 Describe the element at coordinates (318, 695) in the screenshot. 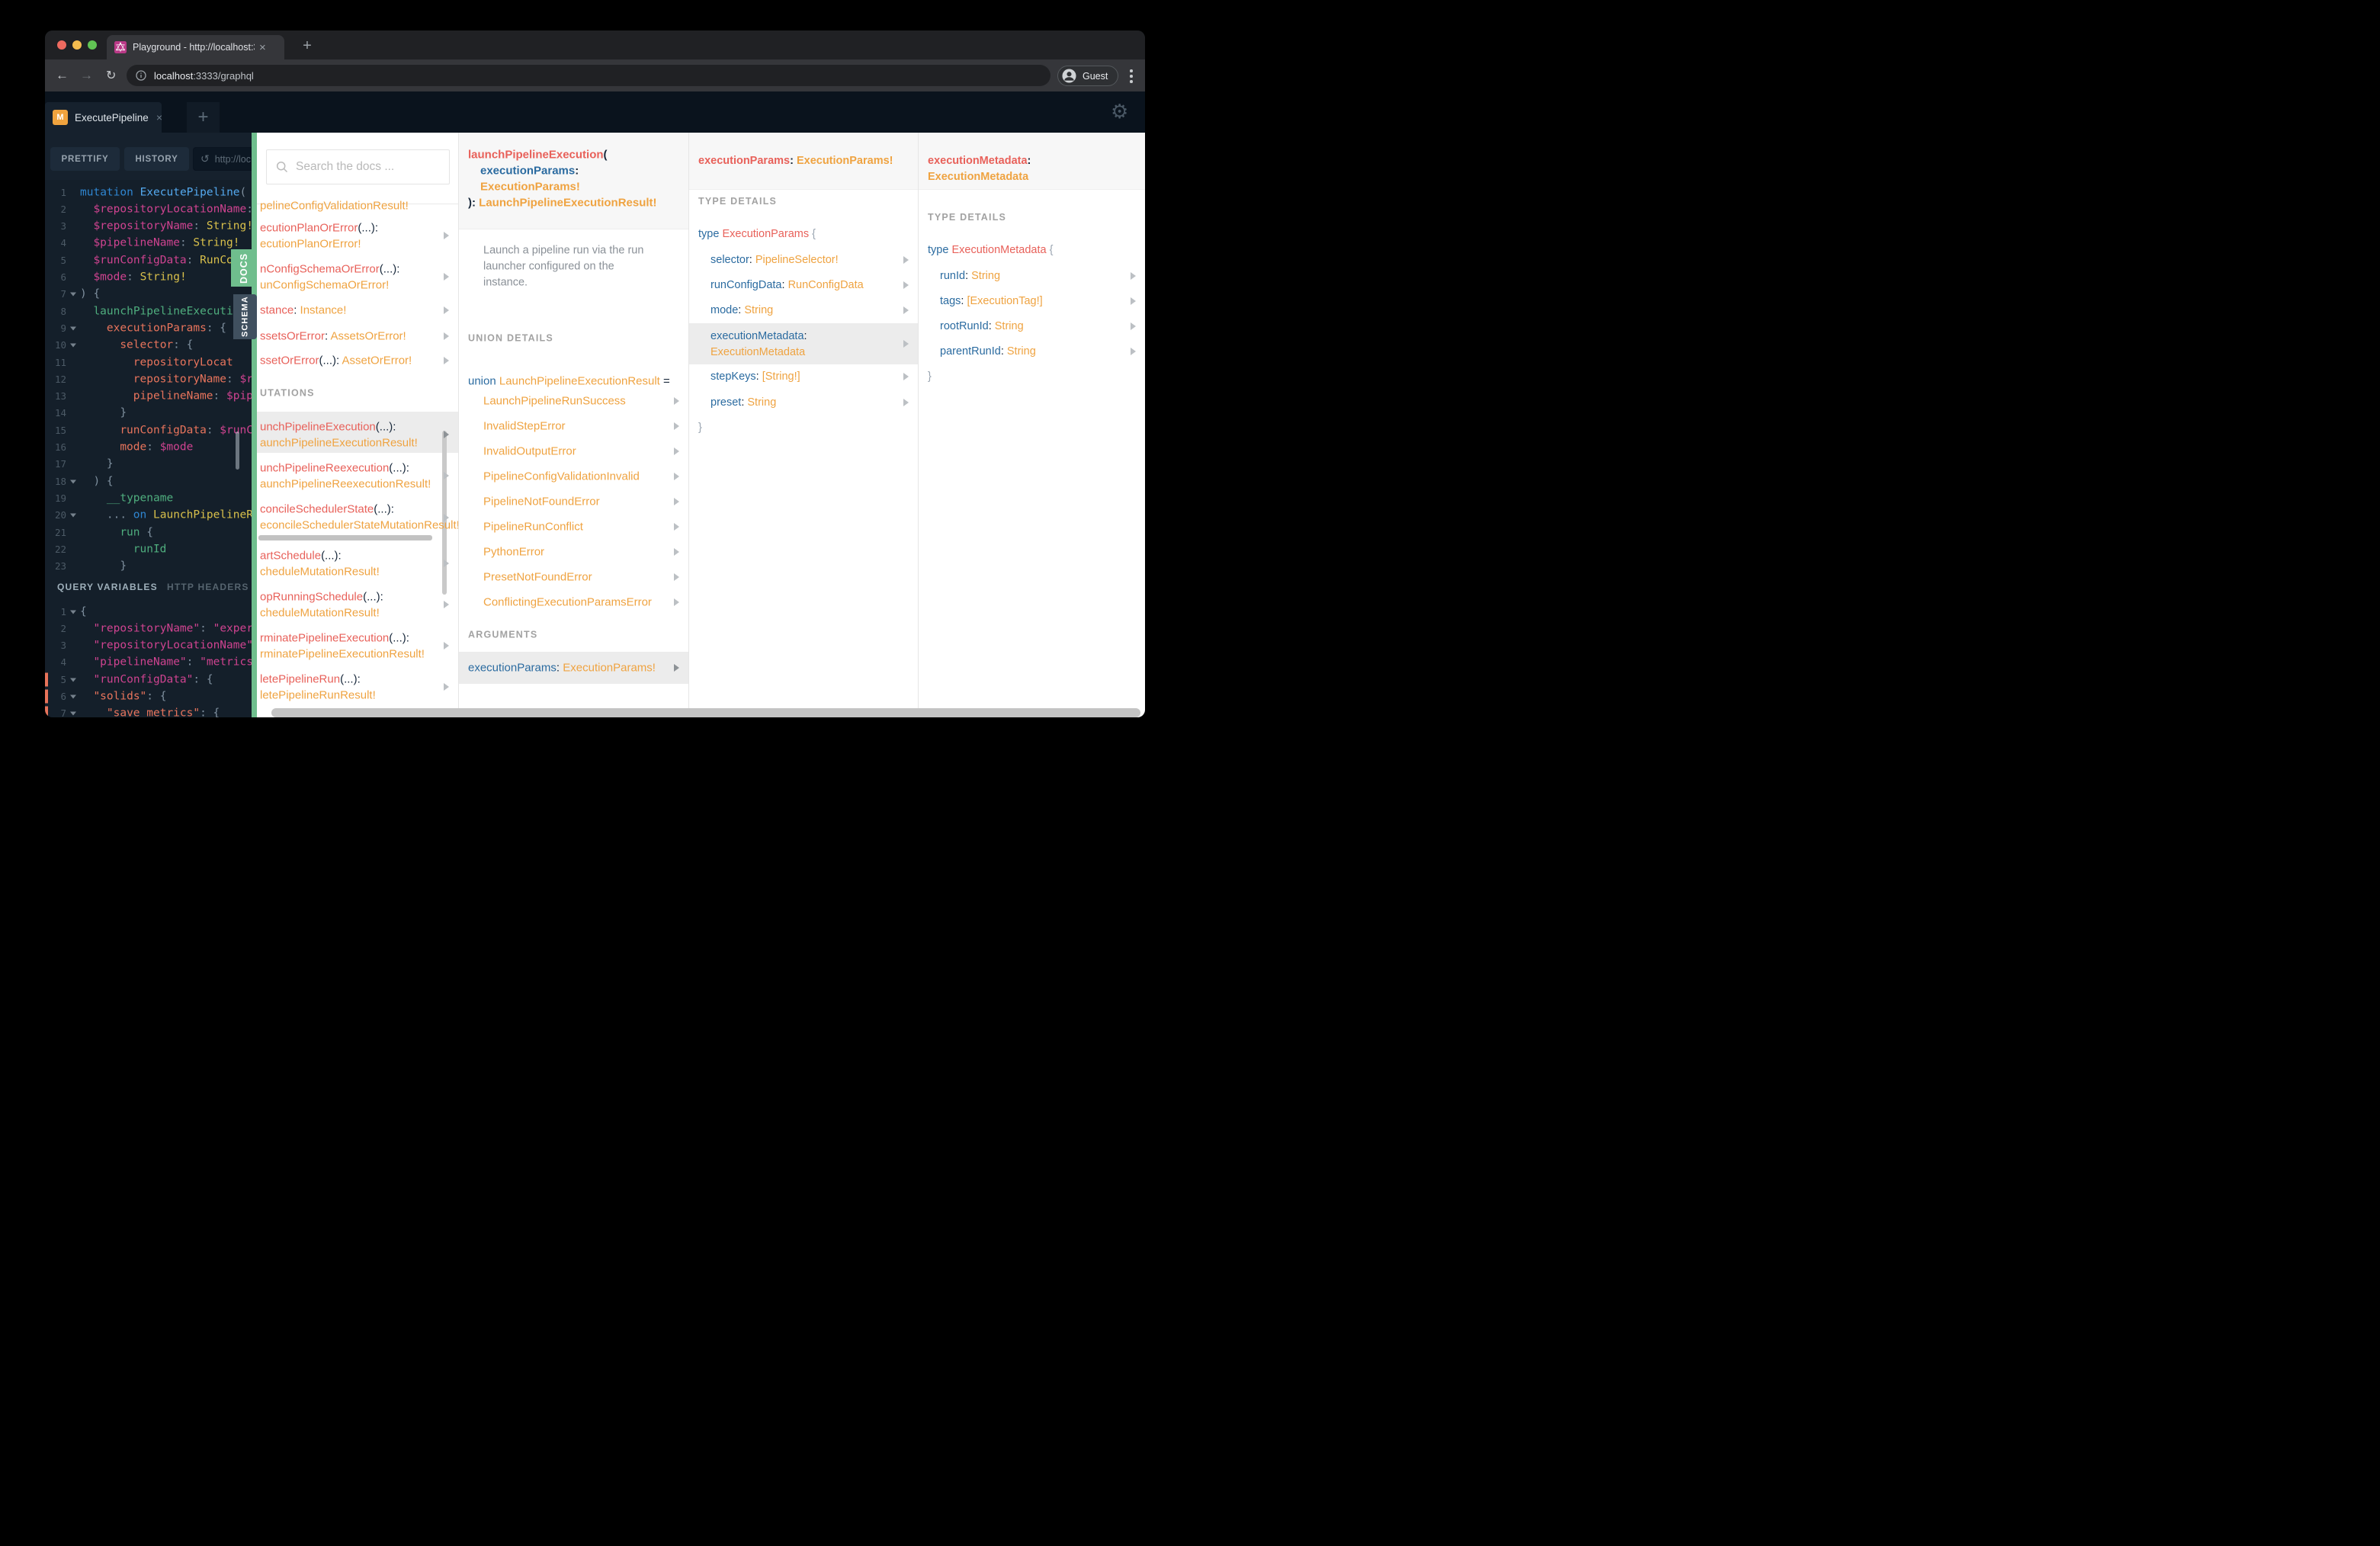

I see `doc-item: letePipelineRunResult!` at that location.